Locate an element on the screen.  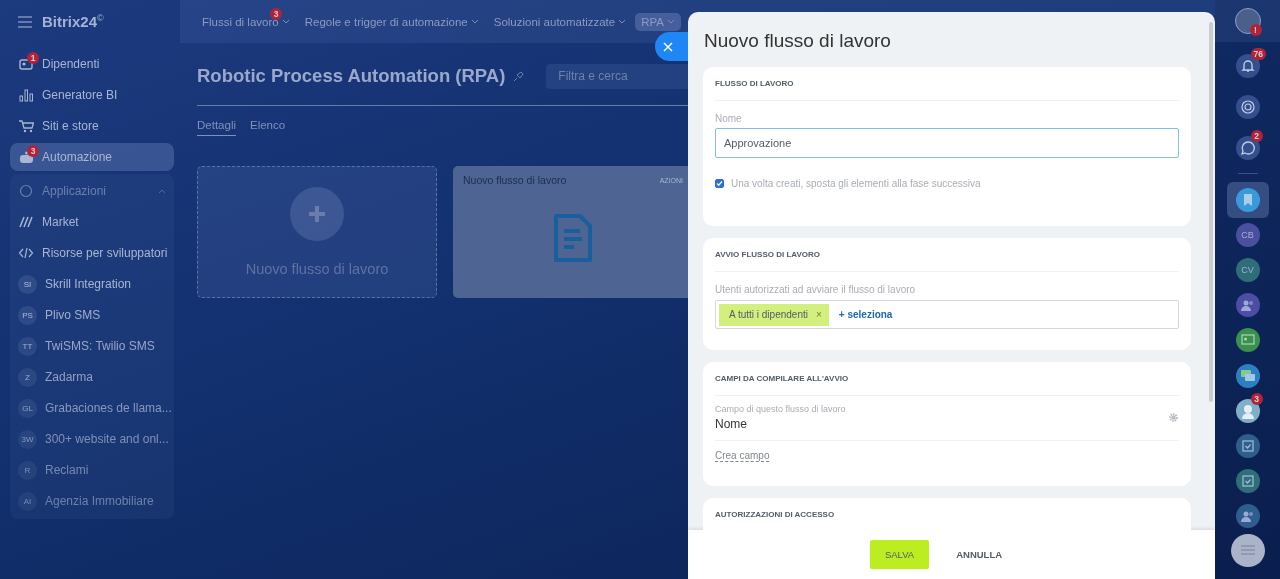
rail-button: CB is located at coordinates (1247, 235).